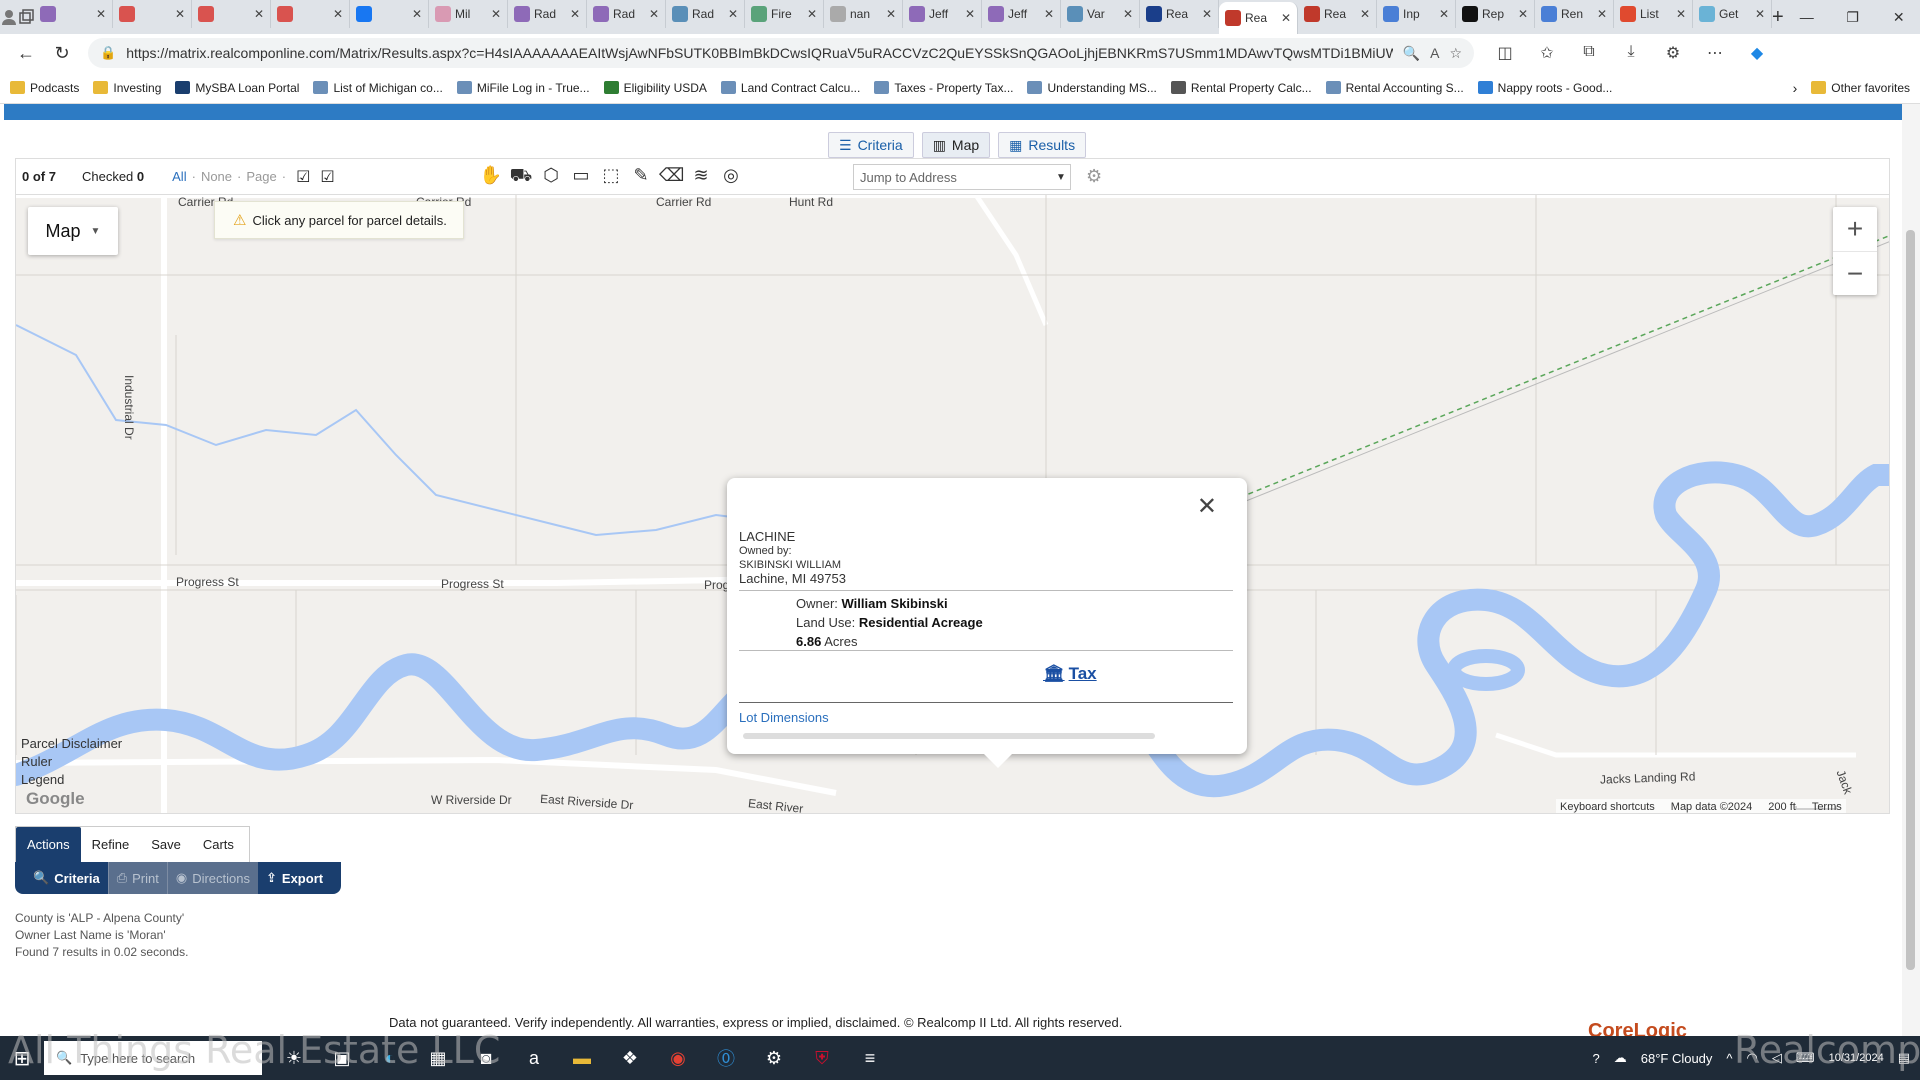  What do you see at coordinates (166, 844) in the screenshot?
I see `tab-save: Save` at bounding box center [166, 844].